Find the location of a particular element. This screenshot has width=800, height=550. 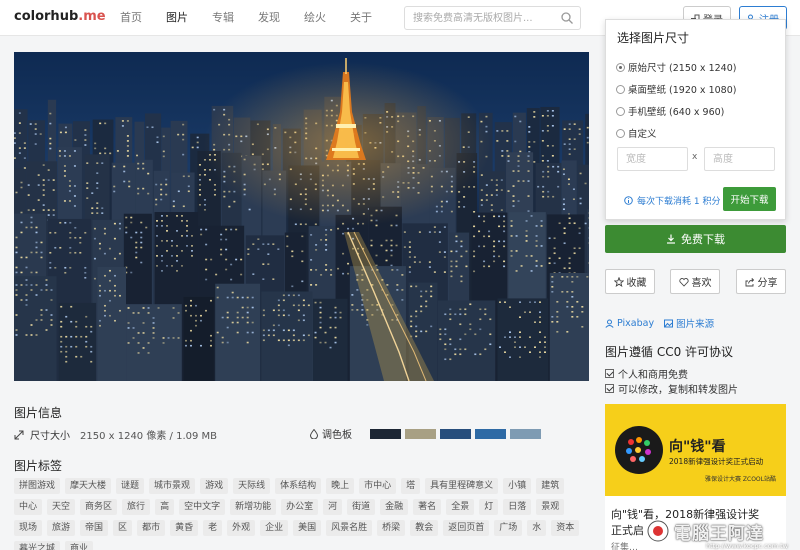

check-icon is located at coordinates (609, 373).